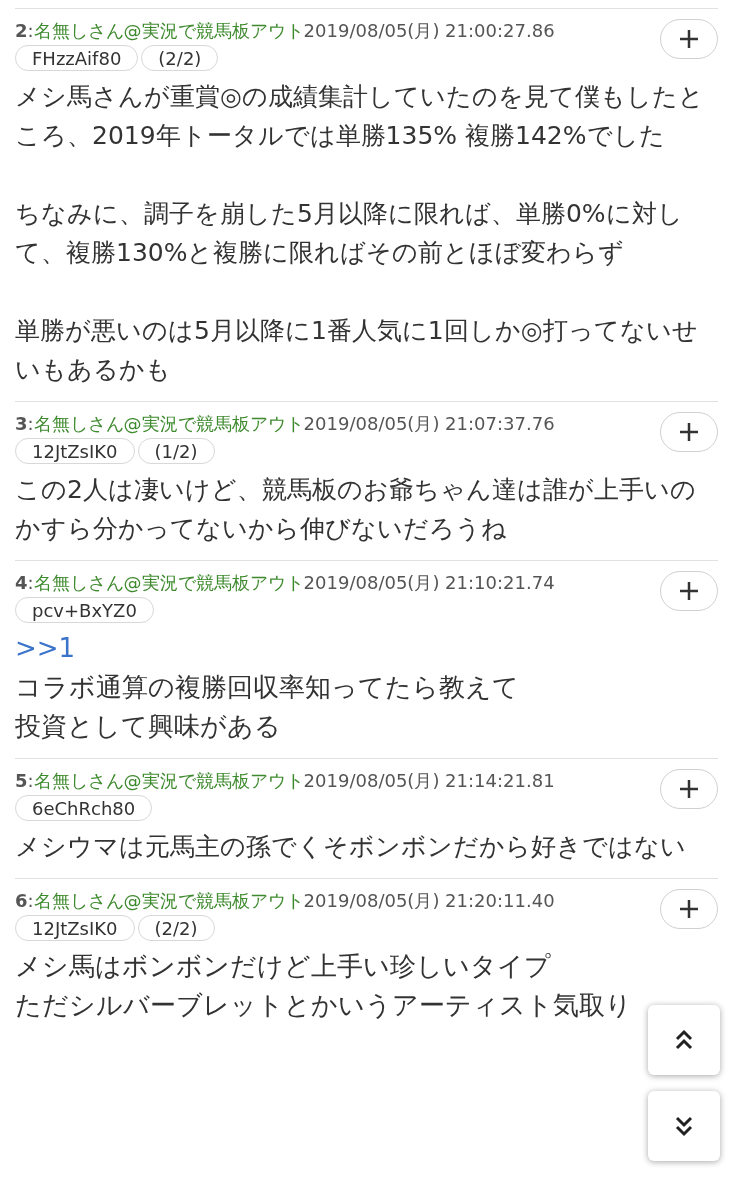 The width and height of the screenshot is (733, 1200). Describe the element at coordinates (429, 583) in the screenshot. I see `post-date: 2019/08/05(月) 21:10:21.74` at that location.